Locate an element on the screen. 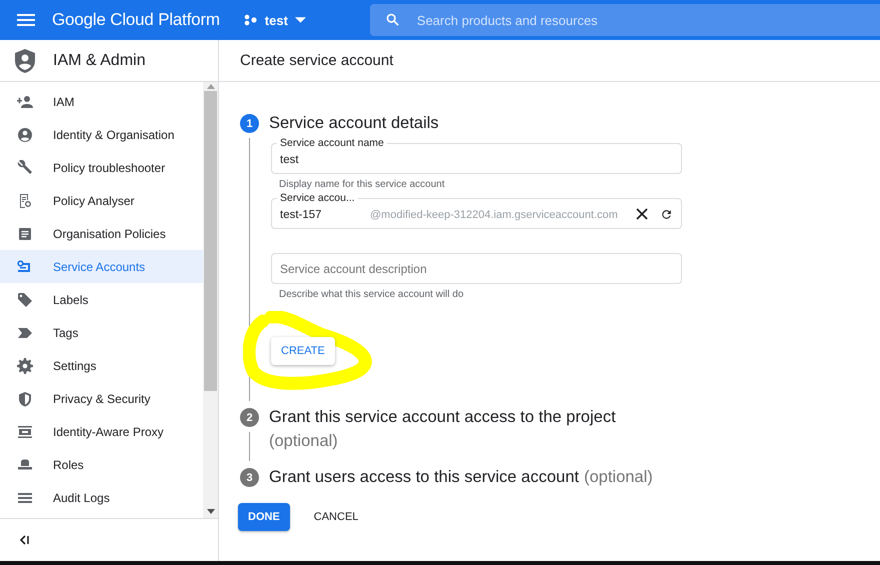 The width and height of the screenshot is (880, 565). person-add-icon is located at coordinates (25, 102).